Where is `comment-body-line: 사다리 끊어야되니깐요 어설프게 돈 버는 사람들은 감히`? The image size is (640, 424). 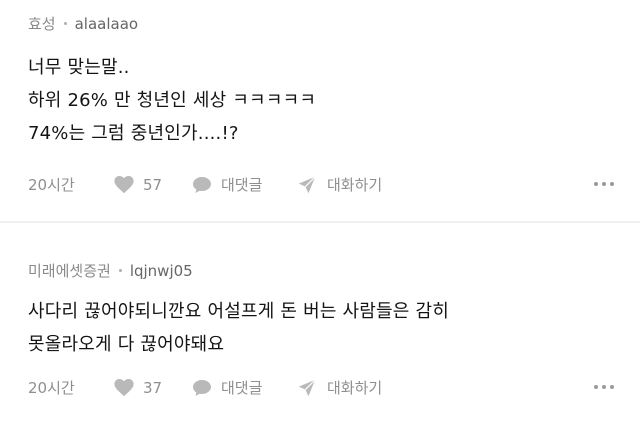 comment-body-line: 사다리 끊어야되니깐요 어설프게 돈 버는 사람들은 감히 is located at coordinates (239, 311).